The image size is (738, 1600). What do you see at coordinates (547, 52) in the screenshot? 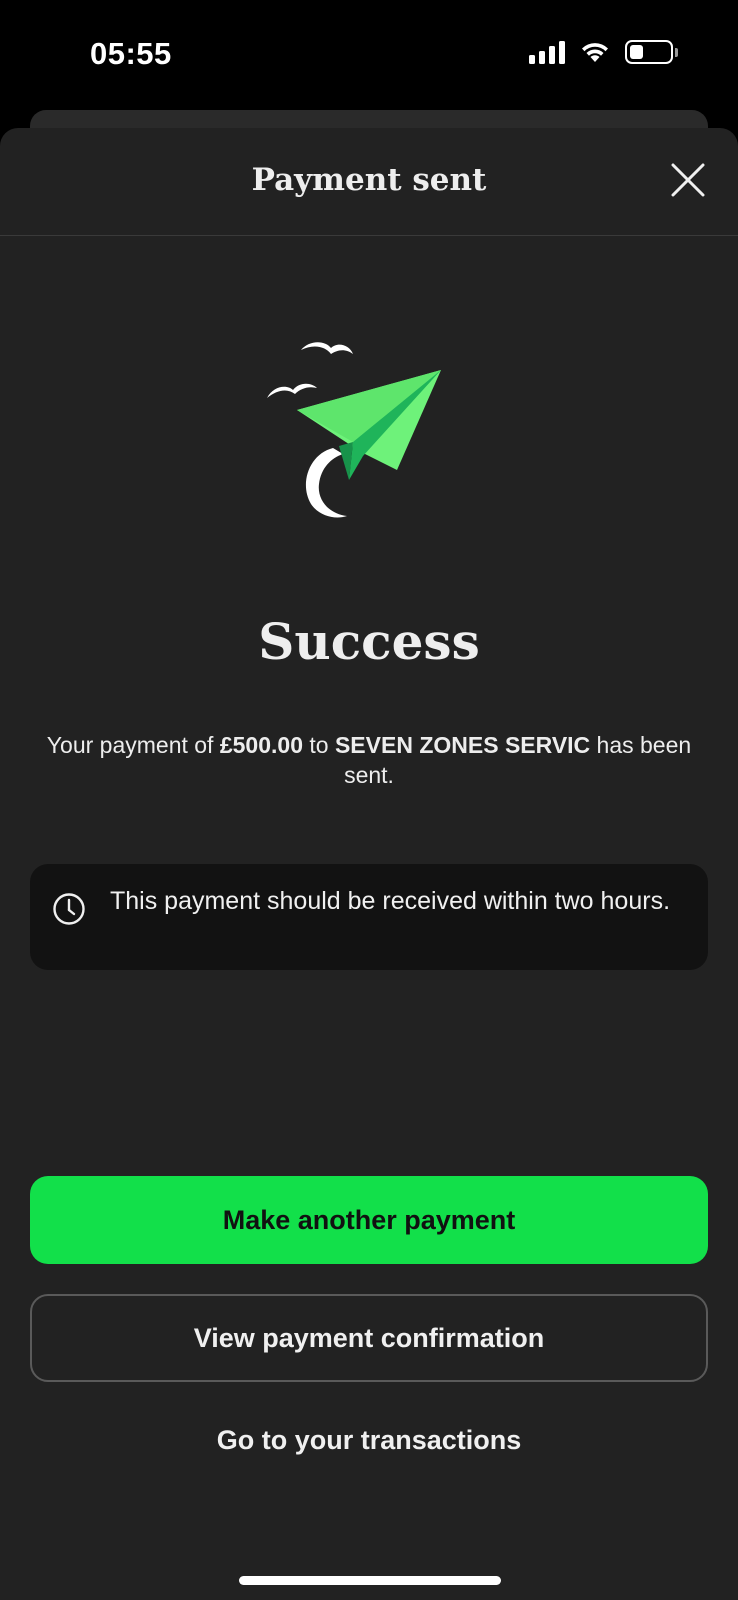
I see `signal-icon` at bounding box center [547, 52].